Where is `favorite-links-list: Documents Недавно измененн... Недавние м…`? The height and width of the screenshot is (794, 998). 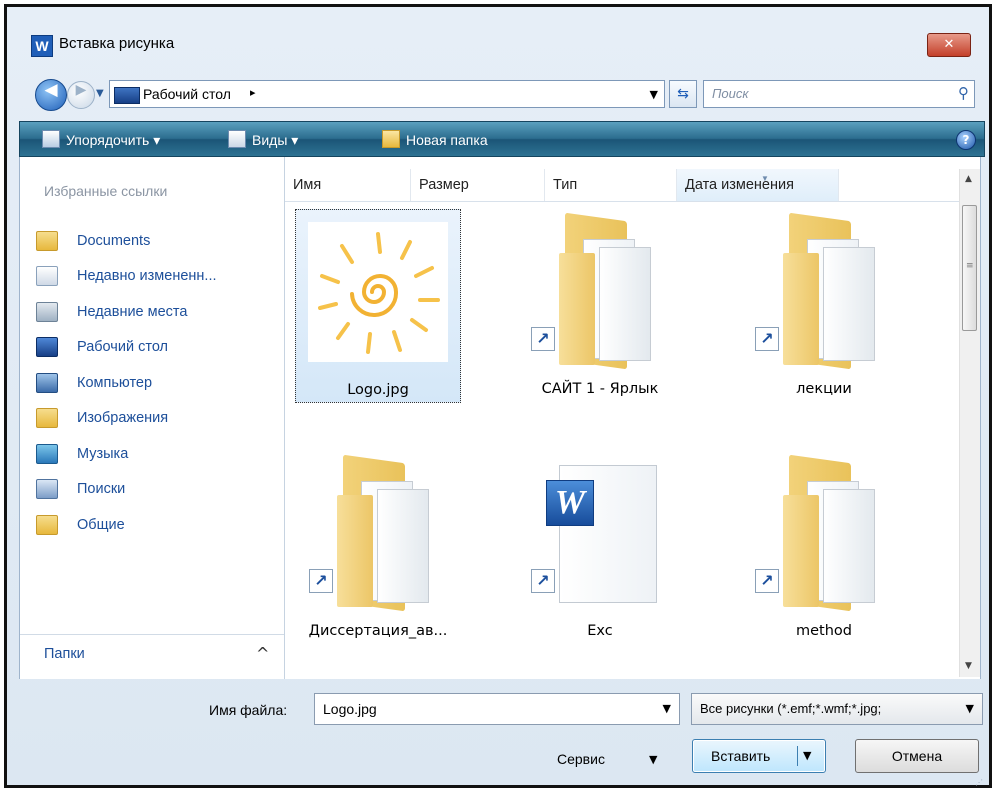
favorite-links-list: Documents Недавно измененн... Недавние м… is located at coordinates (126, 383).